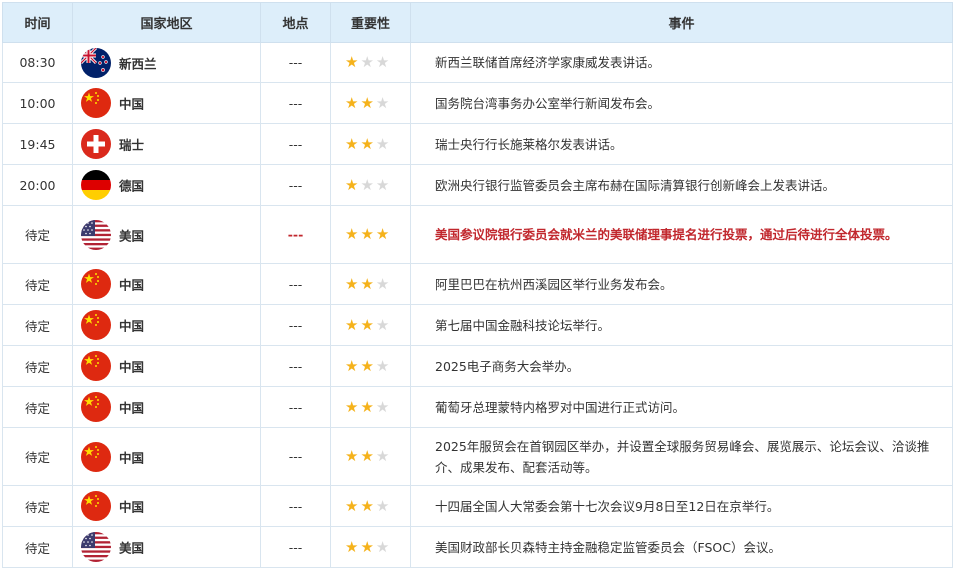  What do you see at coordinates (477, 144) in the screenshot?
I see `table-row: 19:45 瑞士 --- ★ ★ ★ 瑞士央行行长施莱格尔发表讲话。` at bounding box center [477, 144].